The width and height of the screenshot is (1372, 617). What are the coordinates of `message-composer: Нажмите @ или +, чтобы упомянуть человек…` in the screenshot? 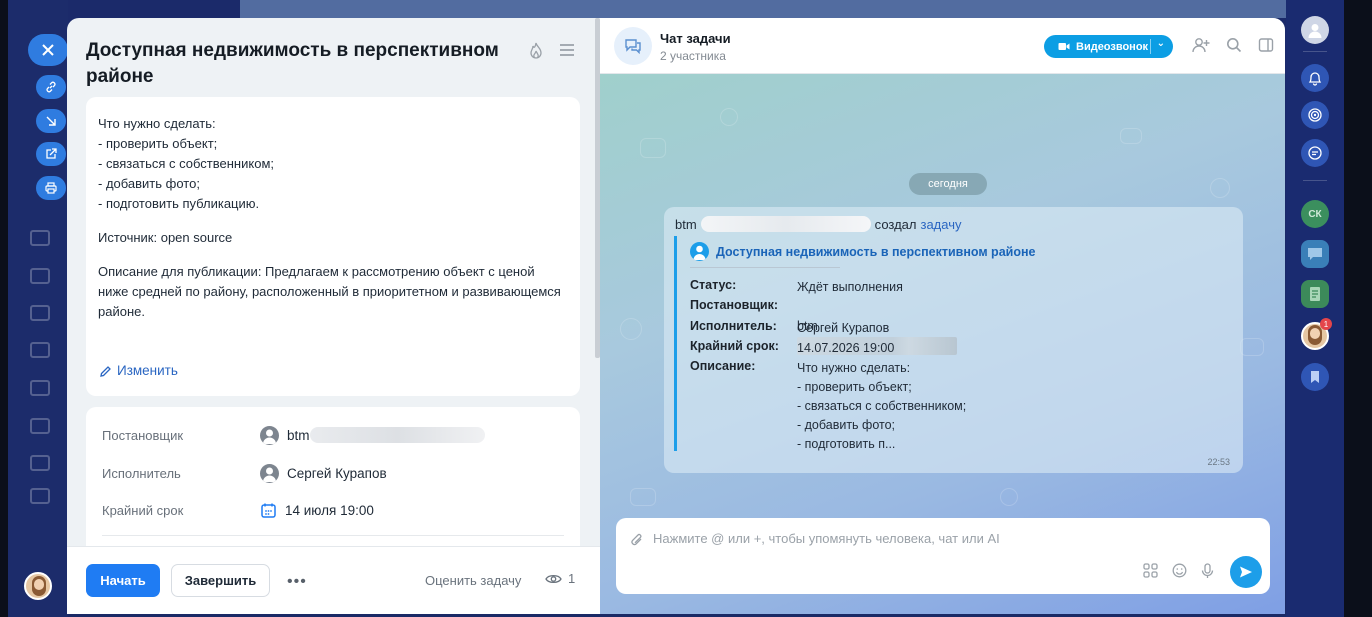 It's located at (943, 556).